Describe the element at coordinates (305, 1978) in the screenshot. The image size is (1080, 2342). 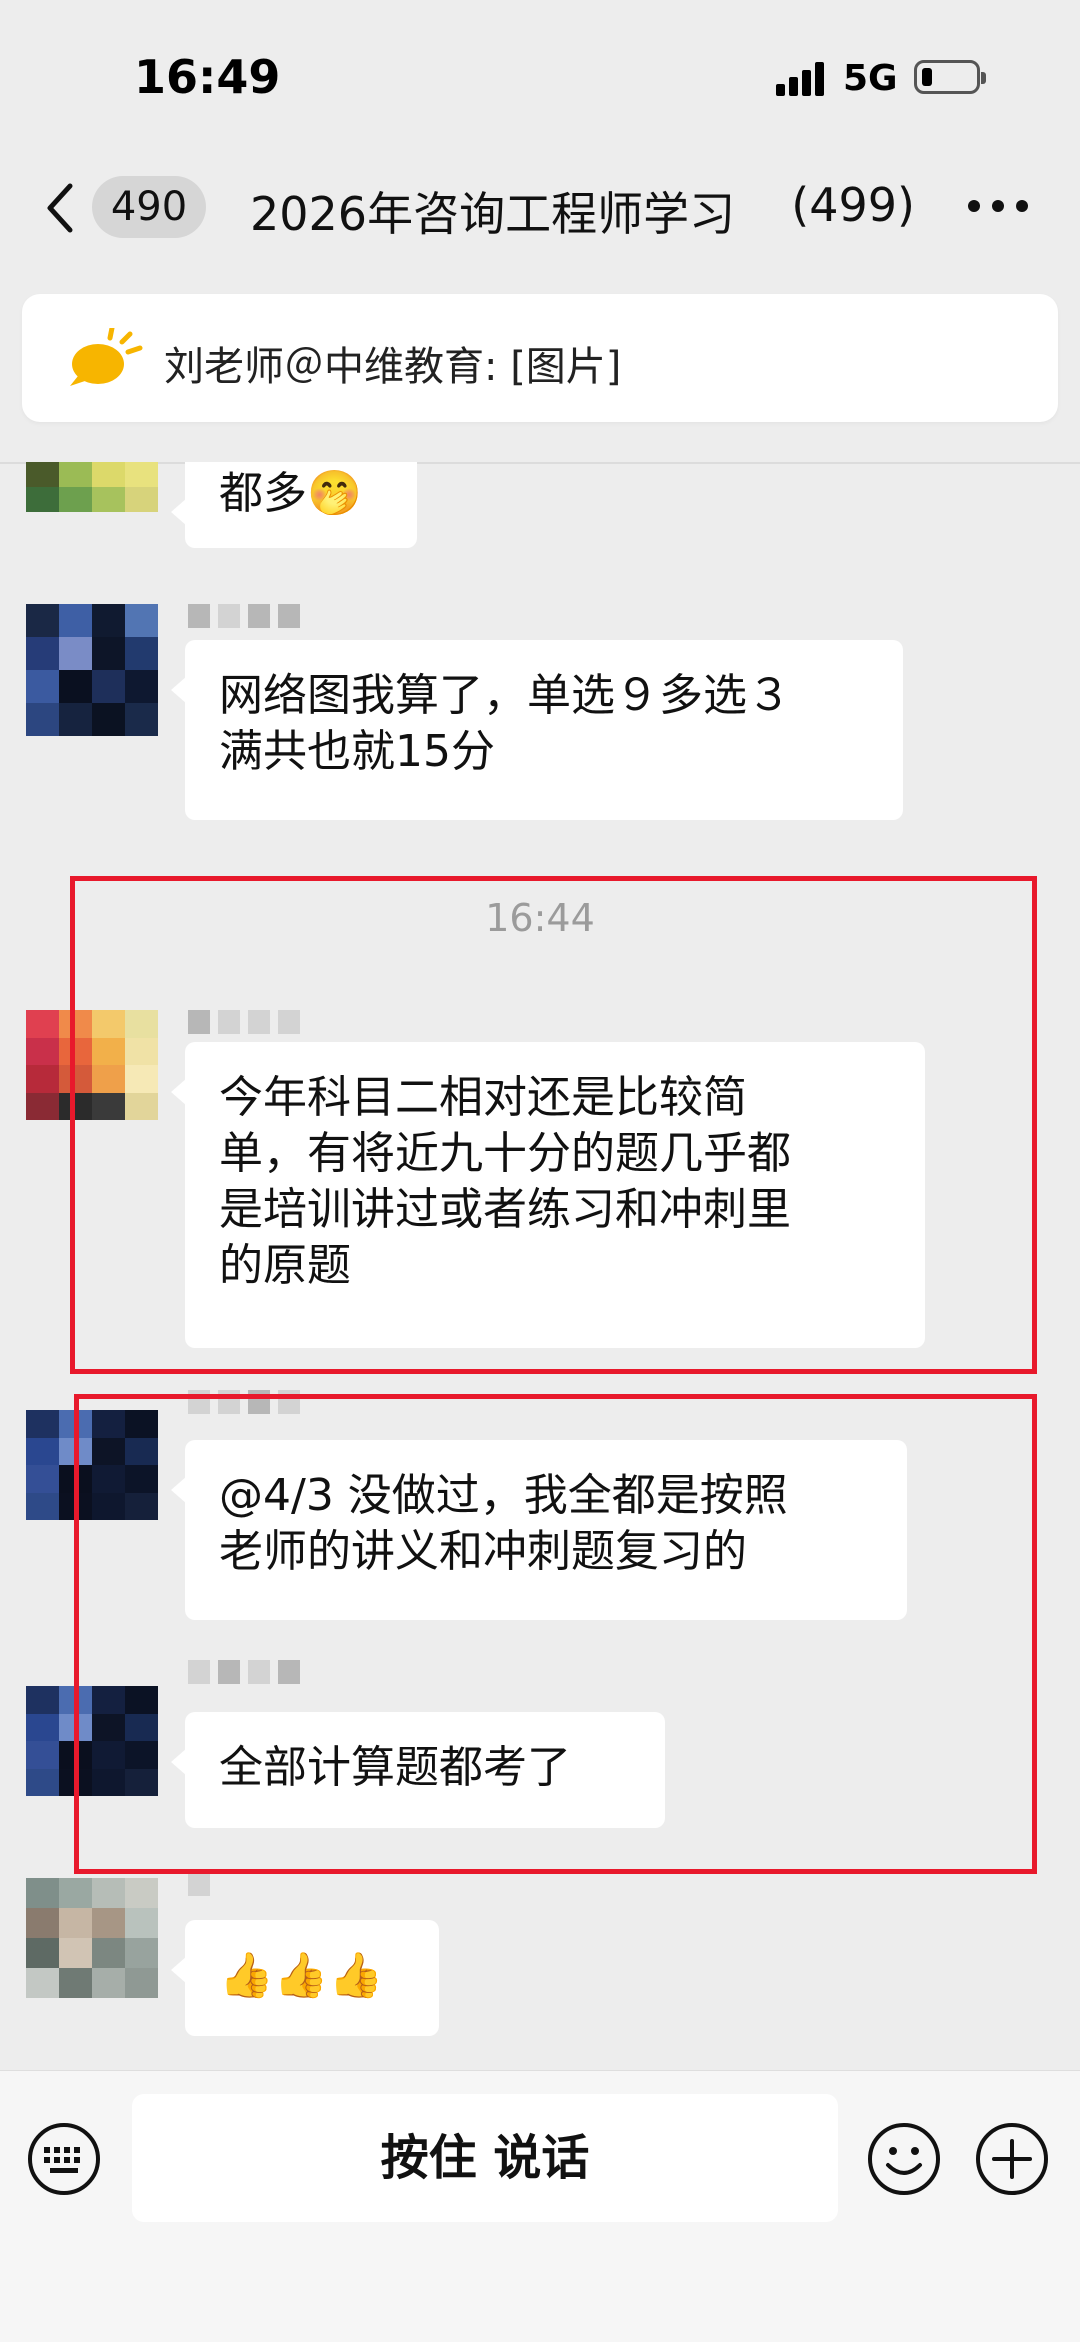
I see `message-bubble: 👍👍👍` at that location.